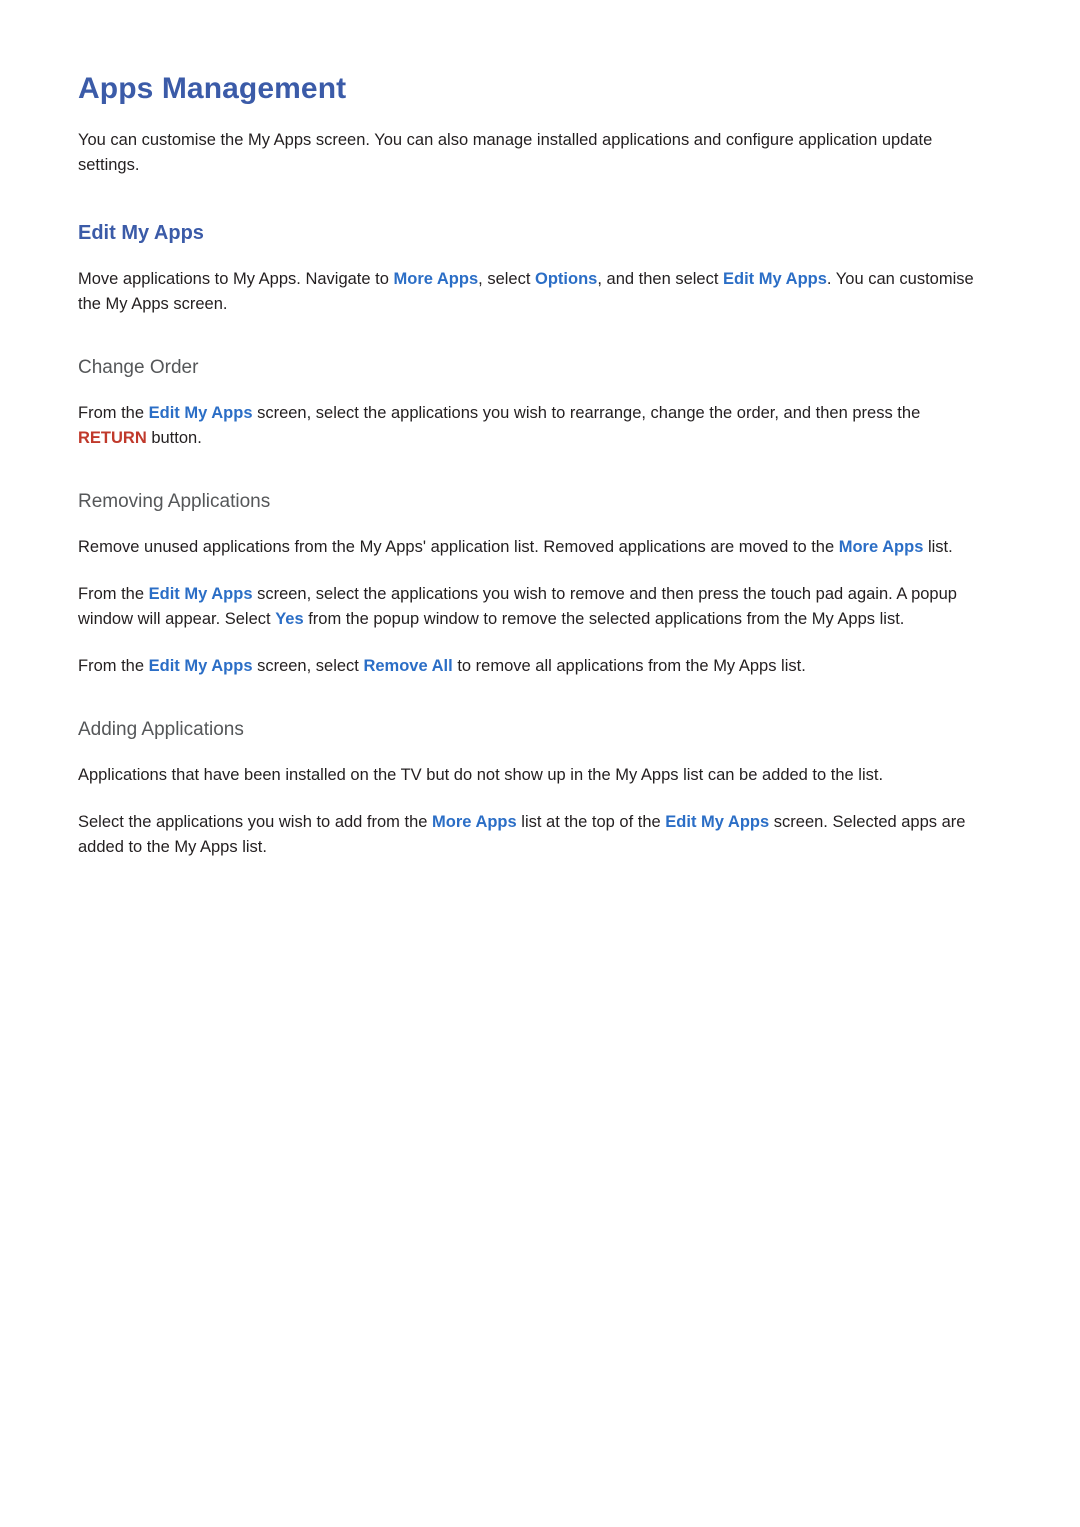  What do you see at coordinates (174, 501) in the screenshot?
I see `subsection-heading-removing-applications: Removing Applications` at bounding box center [174, 501].